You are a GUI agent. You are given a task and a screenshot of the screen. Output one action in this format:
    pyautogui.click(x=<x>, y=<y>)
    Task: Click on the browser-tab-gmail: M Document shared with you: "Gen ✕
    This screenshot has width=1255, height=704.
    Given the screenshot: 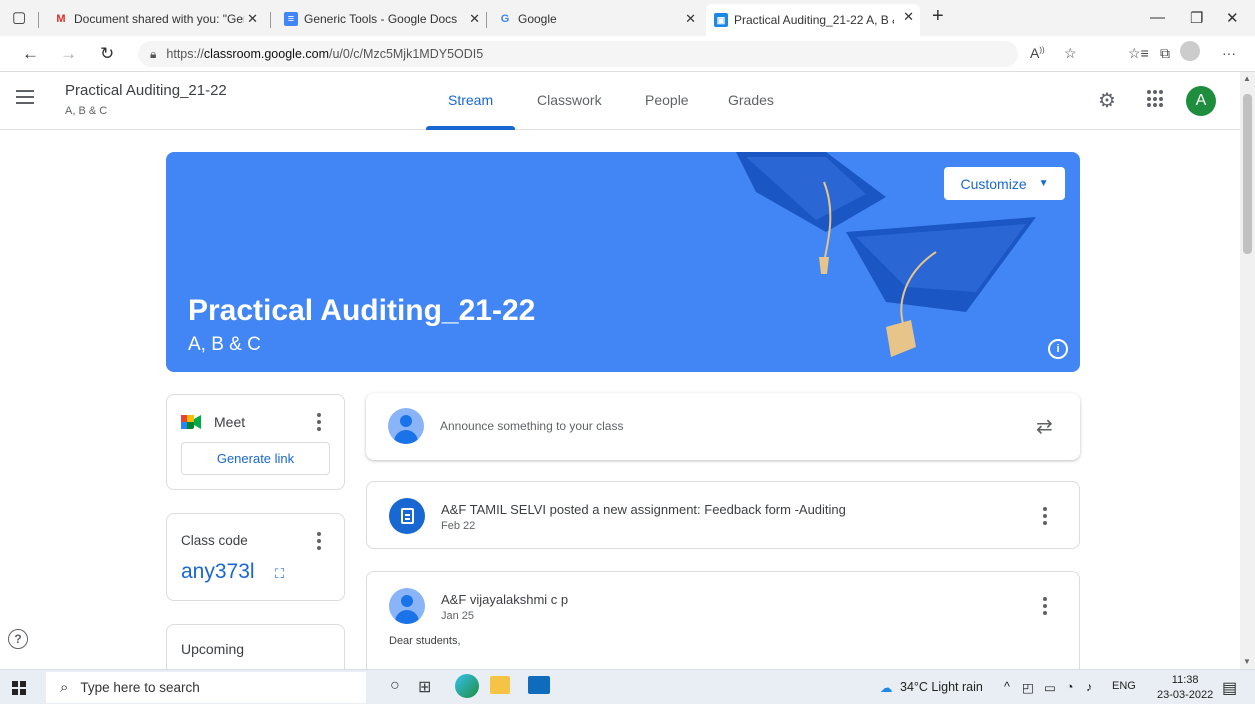 What is the action you would take?
    pyautogui.click(x=155, y=19)
    